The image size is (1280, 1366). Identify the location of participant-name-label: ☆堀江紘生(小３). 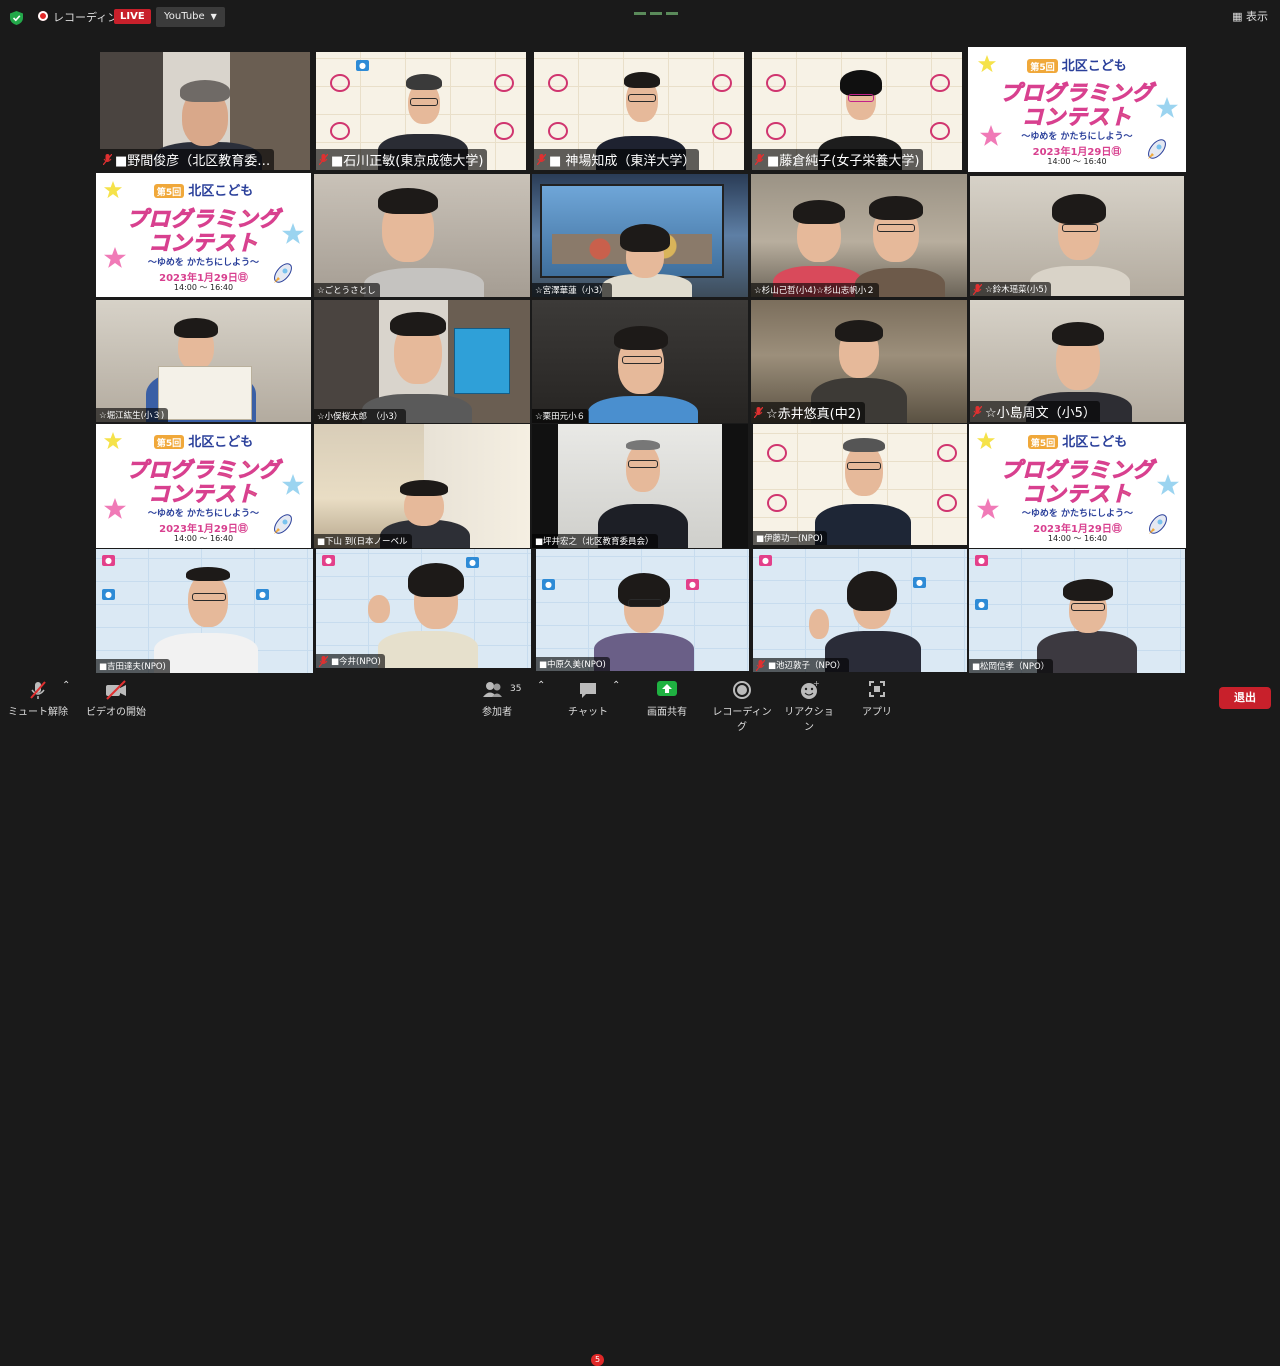
(132, 415).